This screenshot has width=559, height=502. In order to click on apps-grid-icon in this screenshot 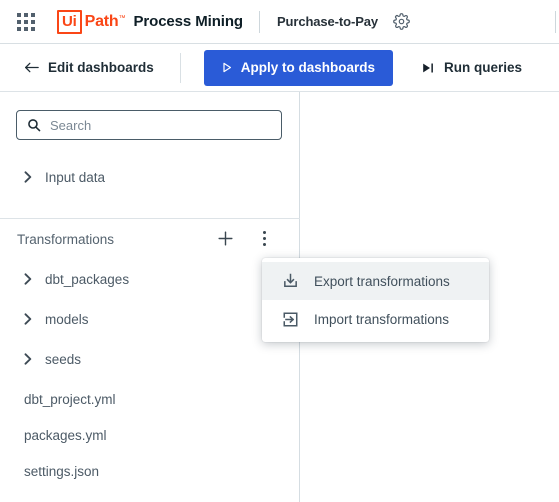, I will do `click(26, 21)`.